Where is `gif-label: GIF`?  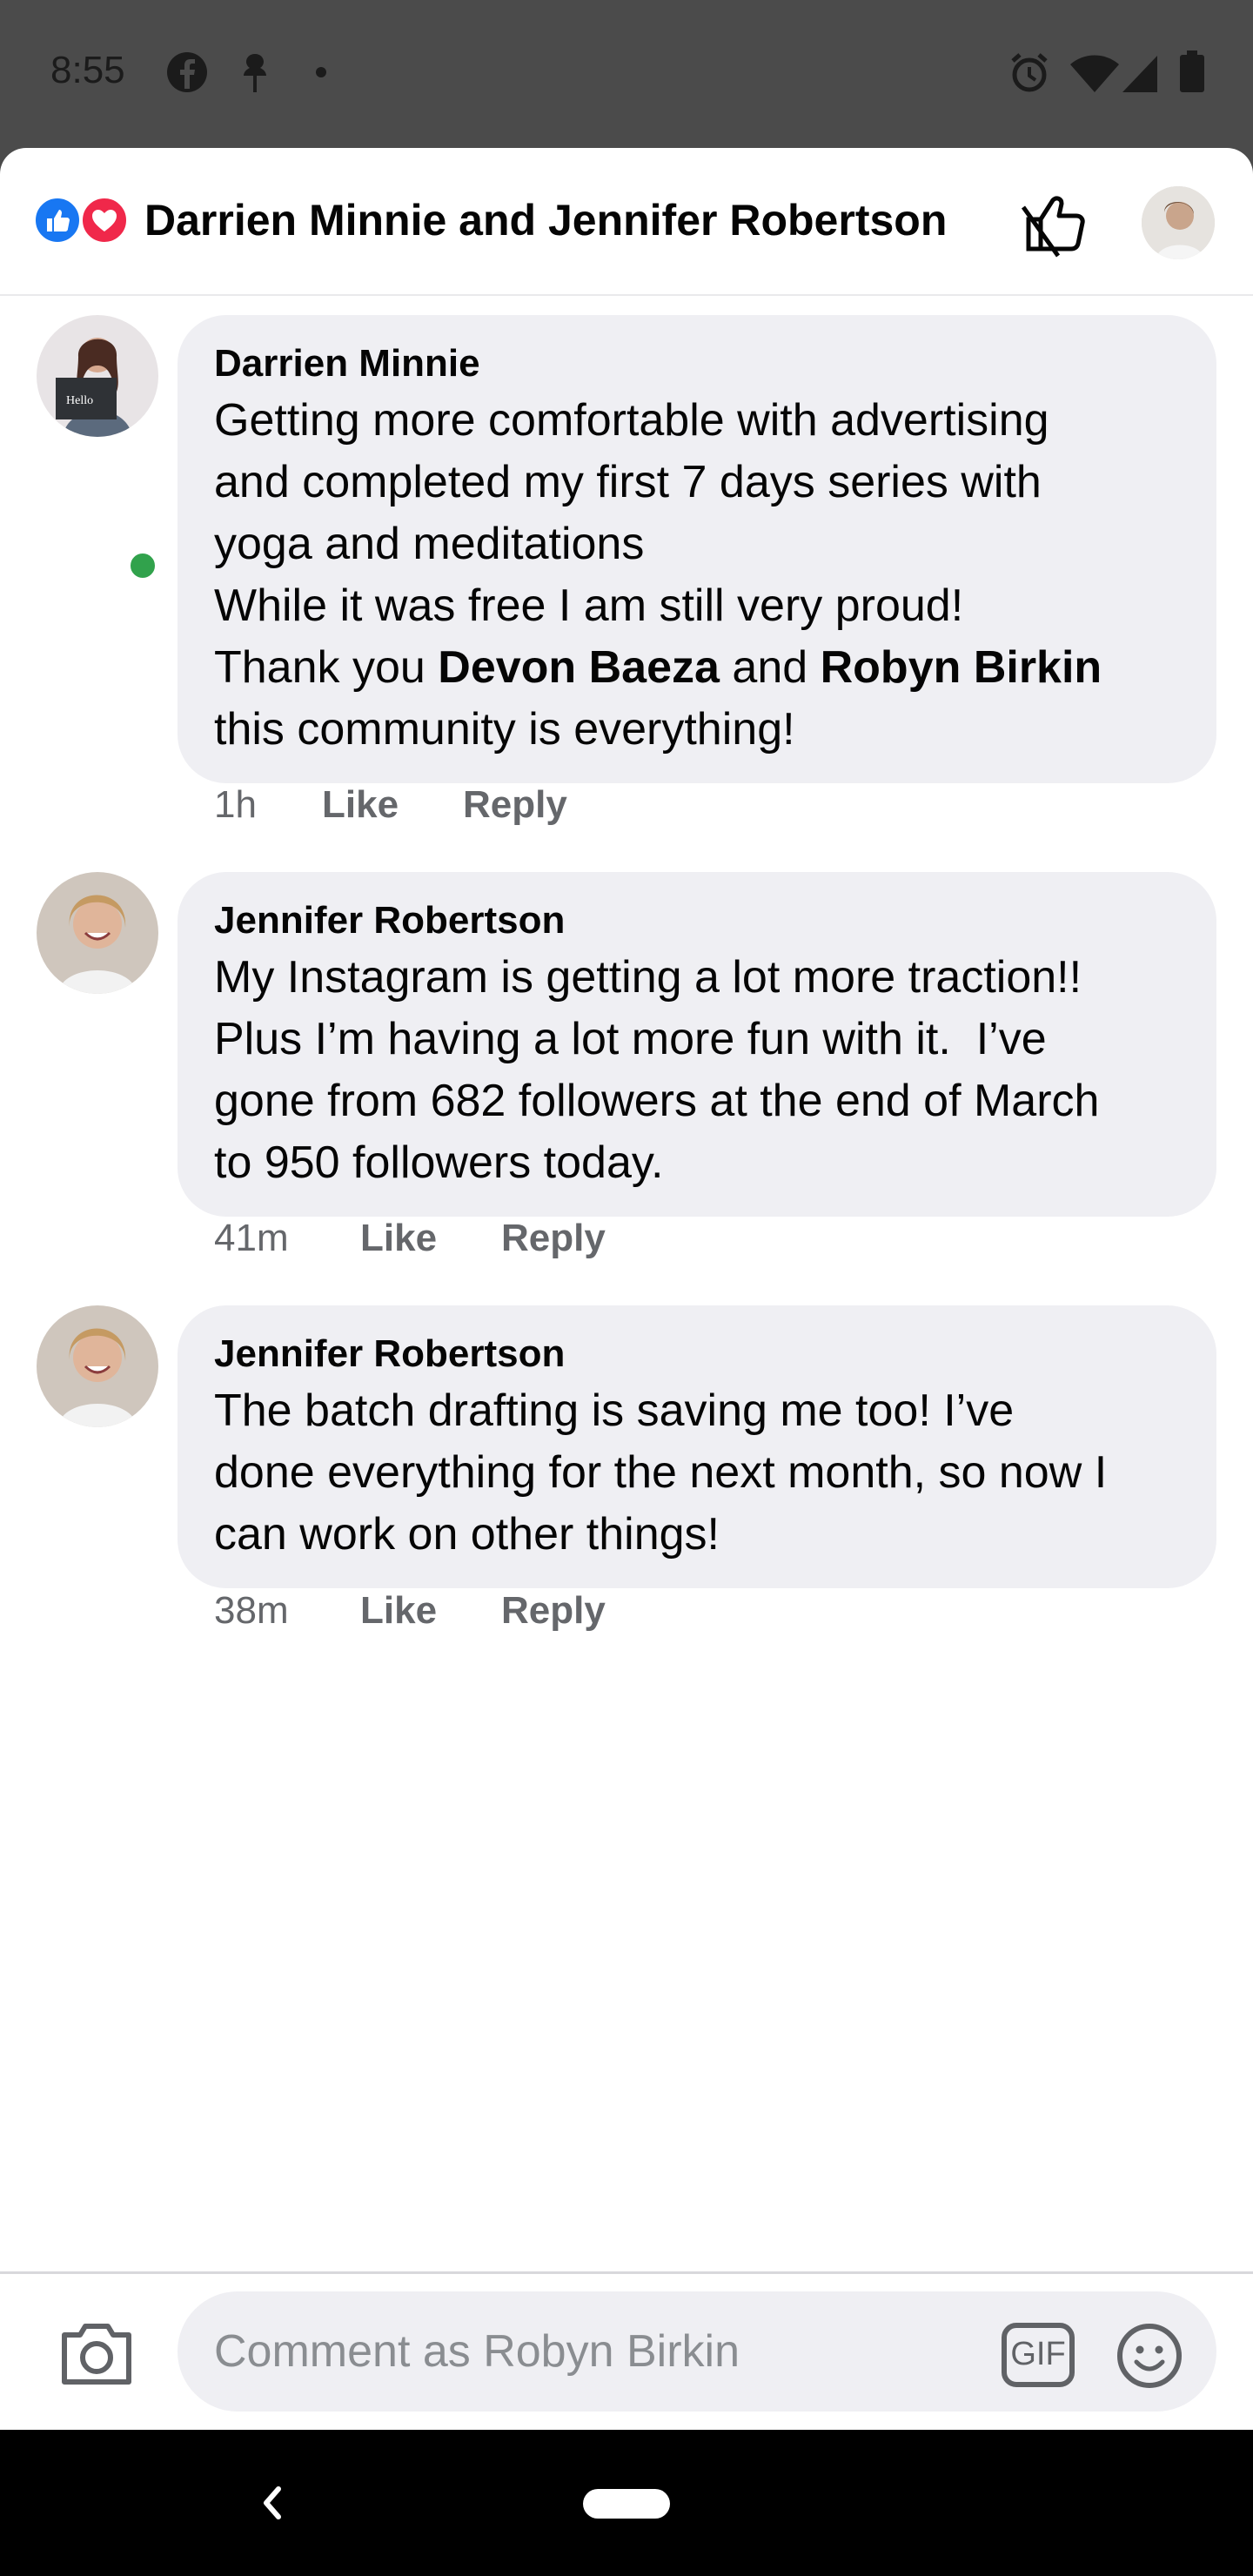 gif-label: GIF is located at coordinates (1038, 2354).